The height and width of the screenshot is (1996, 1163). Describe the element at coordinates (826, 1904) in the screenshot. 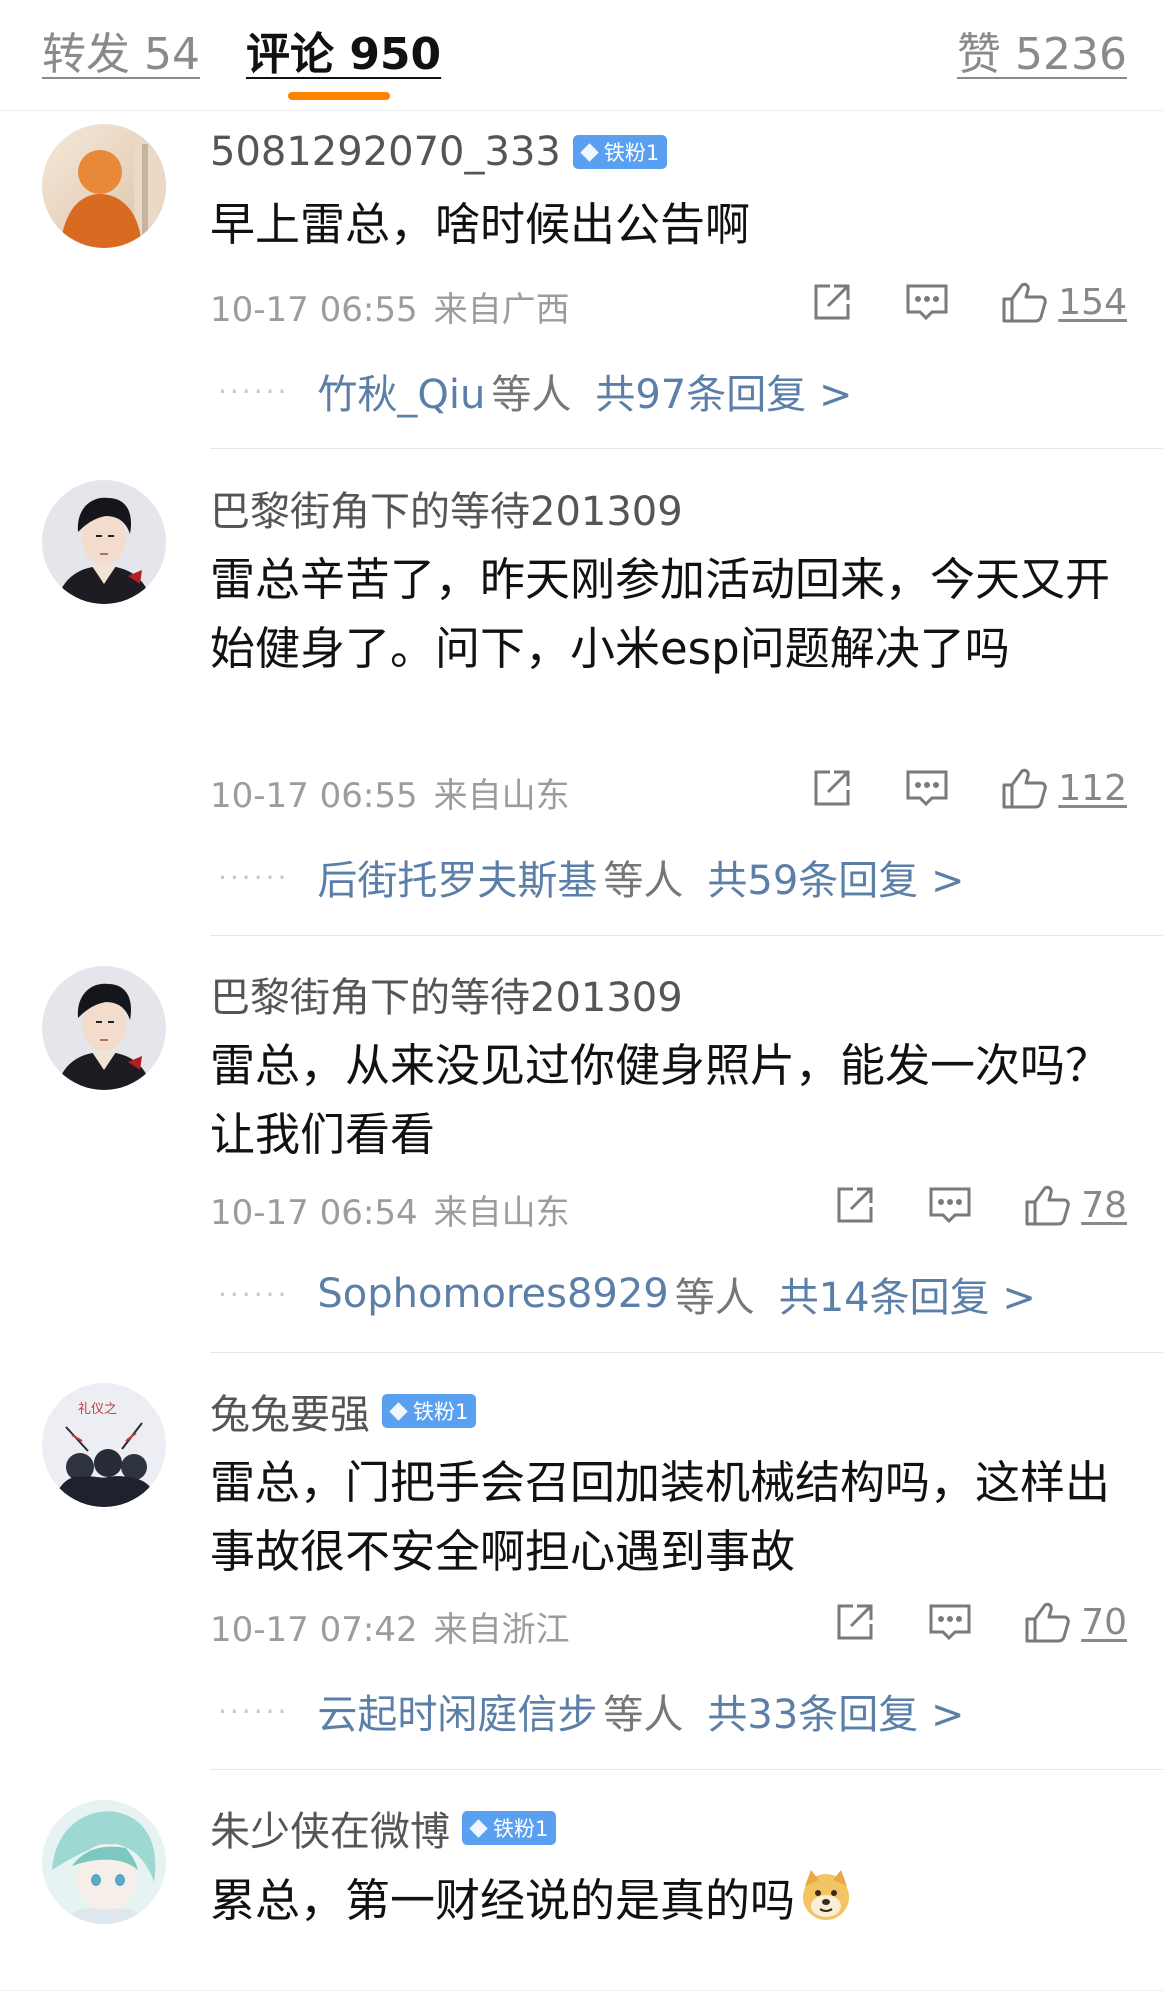

I see `doge-emoji-icon` at that location.